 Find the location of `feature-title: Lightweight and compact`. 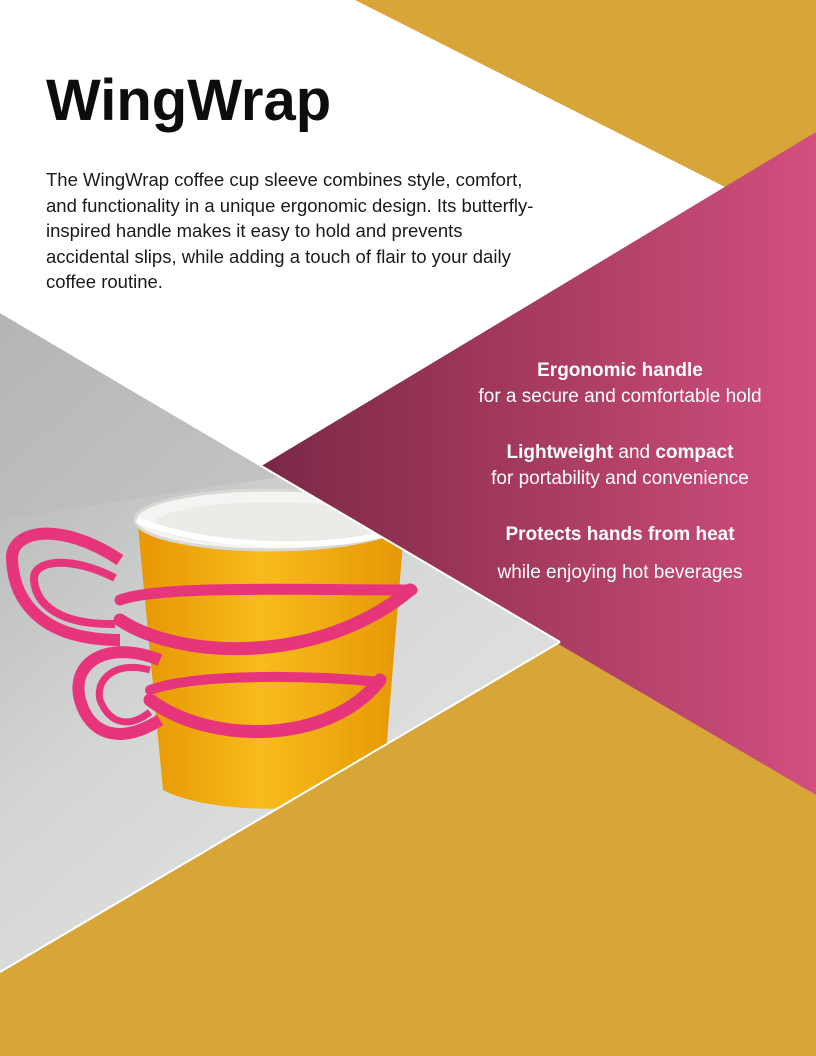

feature-title: Lightweight and compact is located at coordinates (620, 453).